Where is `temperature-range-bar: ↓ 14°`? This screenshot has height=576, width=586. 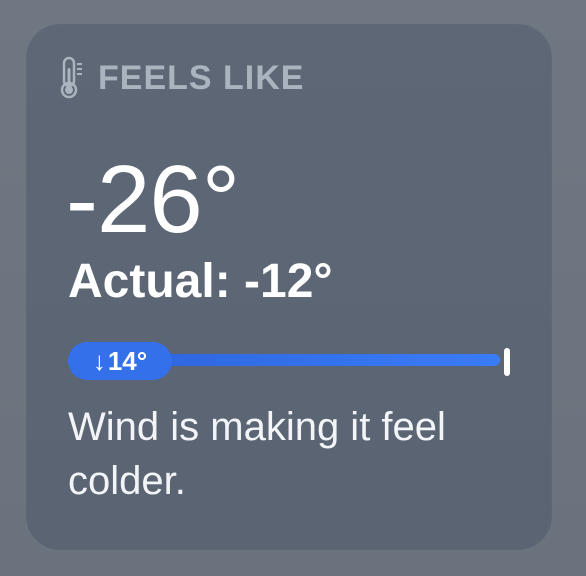 temperature-range-bar: ↓ 14° is located at coordinates (292, 362).